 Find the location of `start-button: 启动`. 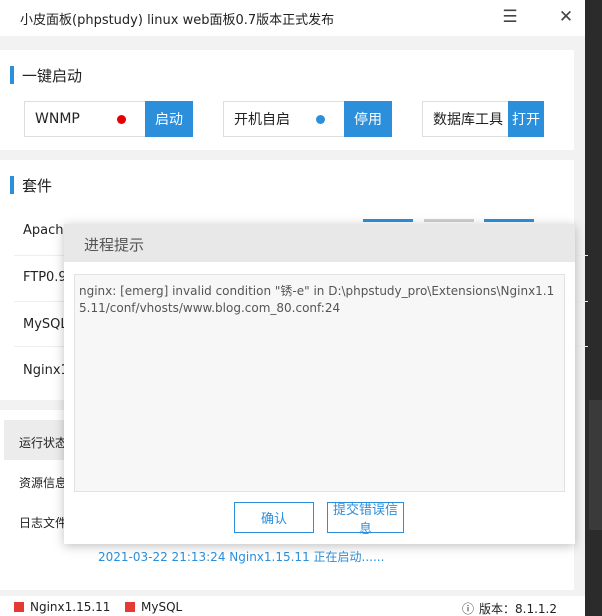

start-button: 启动 is located at coordinates (169, 119).